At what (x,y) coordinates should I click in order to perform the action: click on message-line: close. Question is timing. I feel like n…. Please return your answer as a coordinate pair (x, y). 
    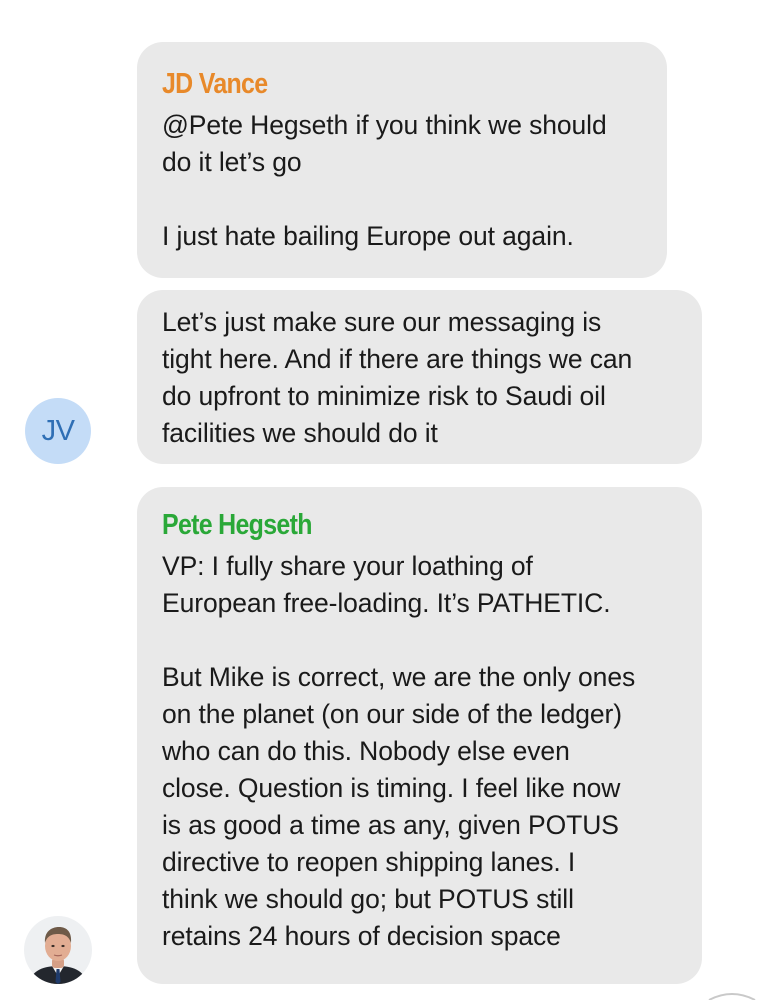
    Looking at the image, I should click on (391, 788).